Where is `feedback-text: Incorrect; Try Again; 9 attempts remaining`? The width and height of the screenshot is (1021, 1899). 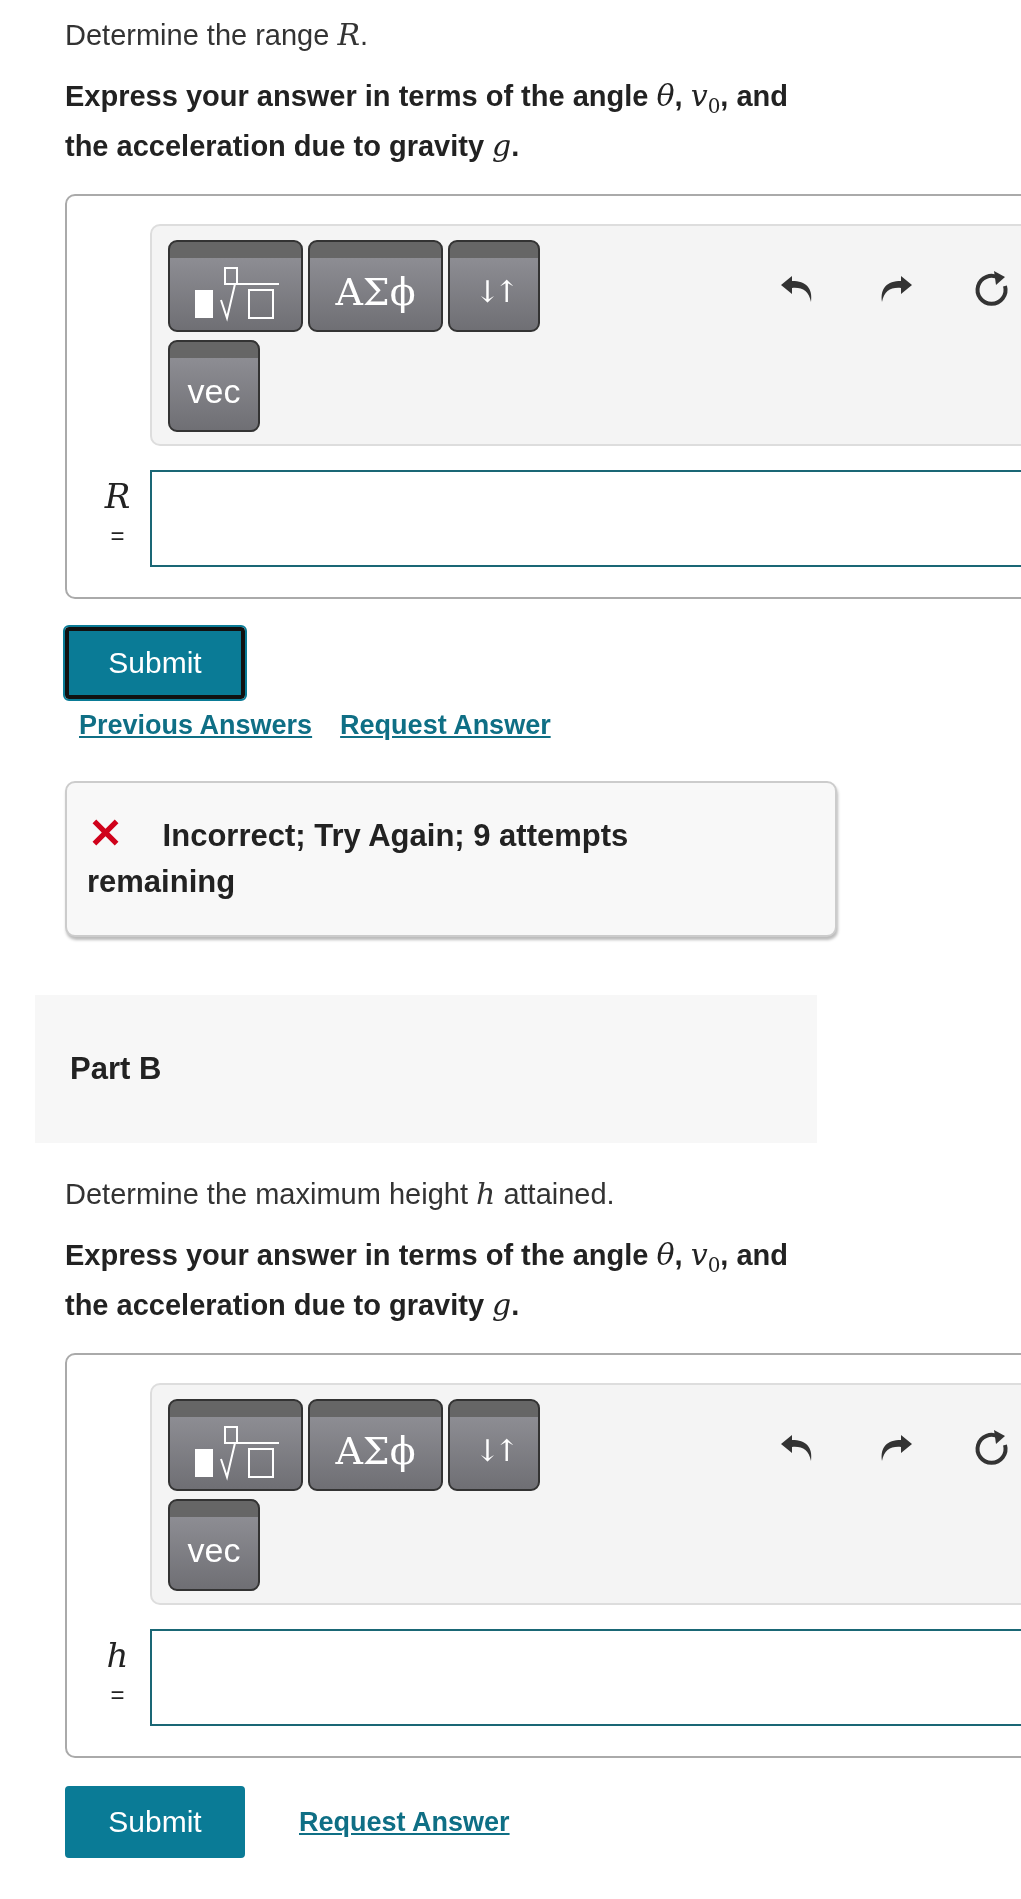
feedback-text: Incorrect; Try Again; 9 attempts remaining is located at coordinates (407, 858).